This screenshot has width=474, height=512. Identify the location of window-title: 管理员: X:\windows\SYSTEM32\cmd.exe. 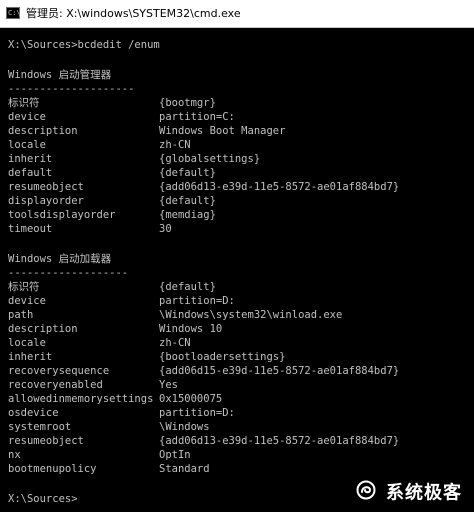
(133, 13).